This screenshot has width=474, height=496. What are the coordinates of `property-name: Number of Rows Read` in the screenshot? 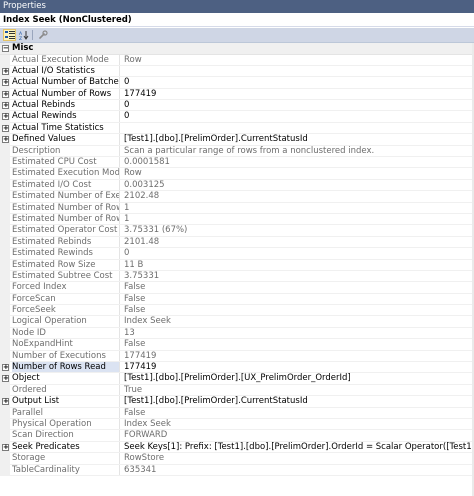 It's located at (66, 367).